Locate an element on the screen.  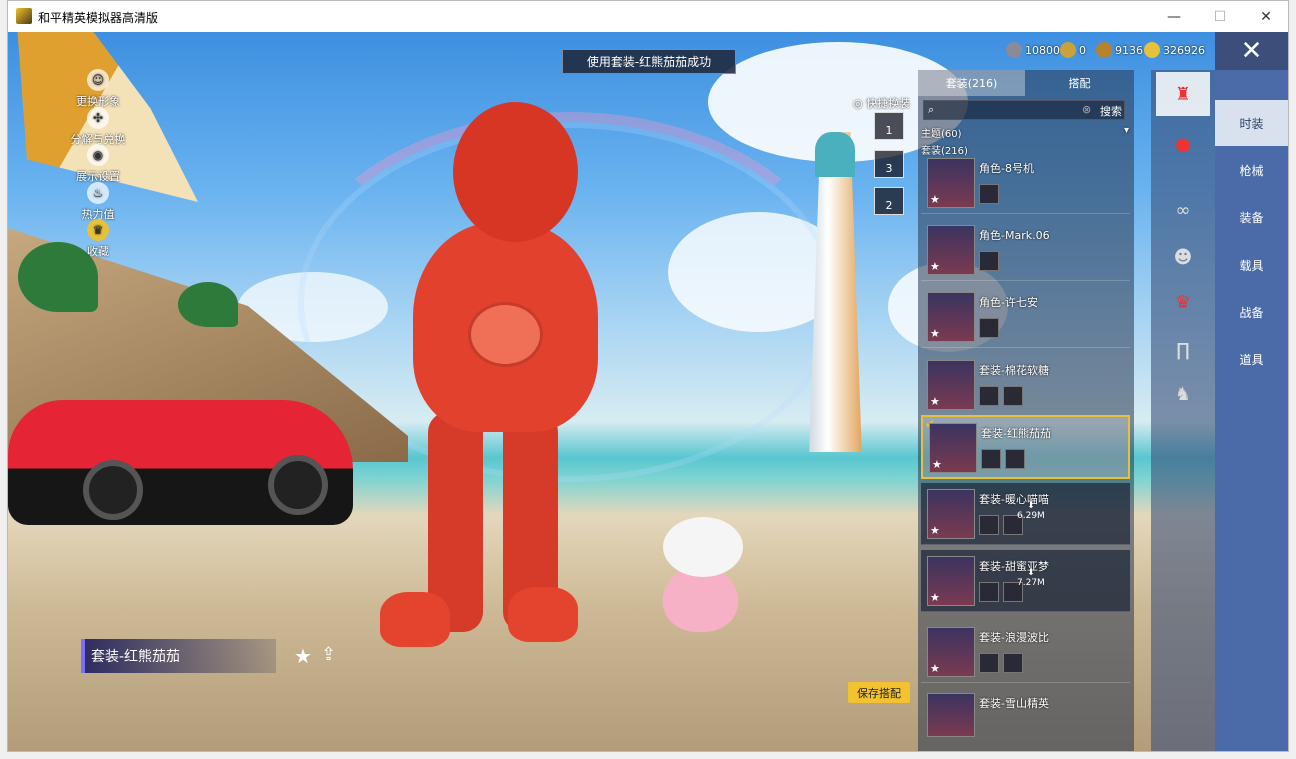
list-item: ★ 套装-棉花软糖 is located at coordinates (1025, 385).